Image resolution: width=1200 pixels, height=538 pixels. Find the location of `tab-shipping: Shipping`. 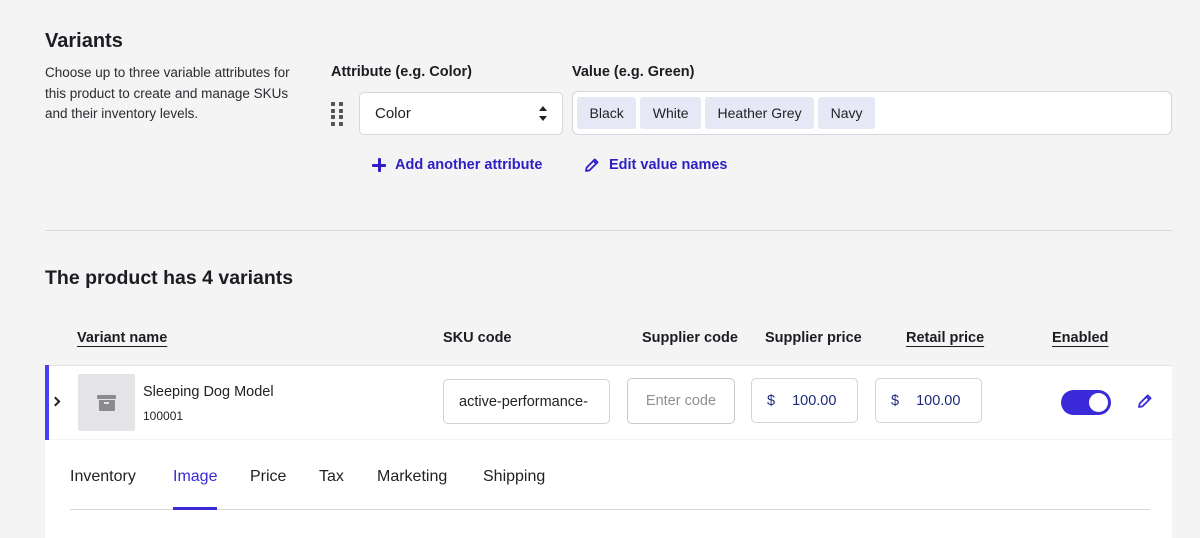

tab-shipping: Shipping is located at coordinates (514, 477).